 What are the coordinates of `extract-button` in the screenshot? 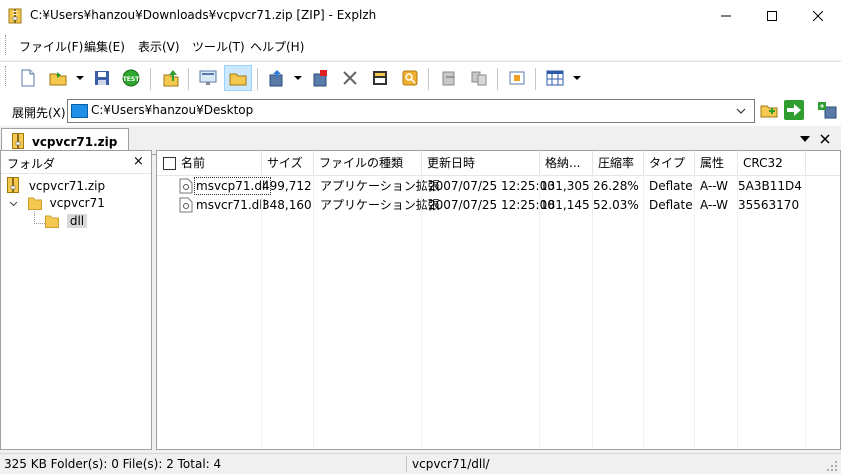 It's located at (277, 78).